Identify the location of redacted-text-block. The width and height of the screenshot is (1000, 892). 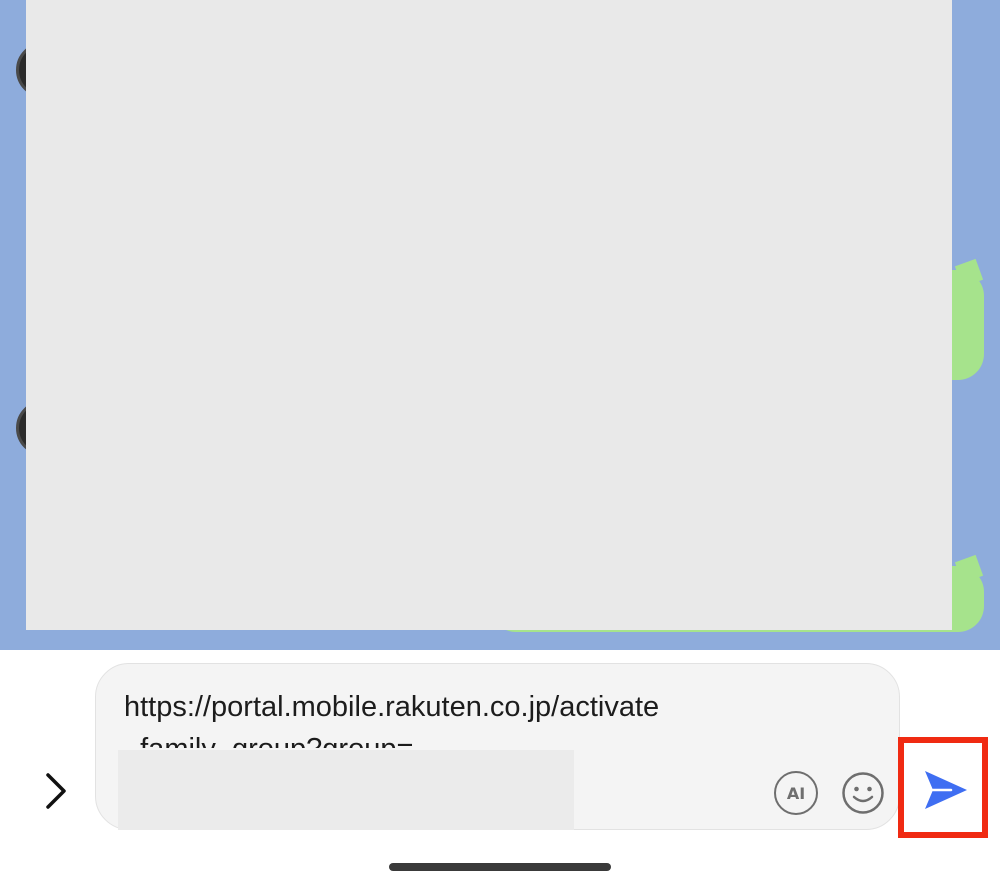
(346, 790).